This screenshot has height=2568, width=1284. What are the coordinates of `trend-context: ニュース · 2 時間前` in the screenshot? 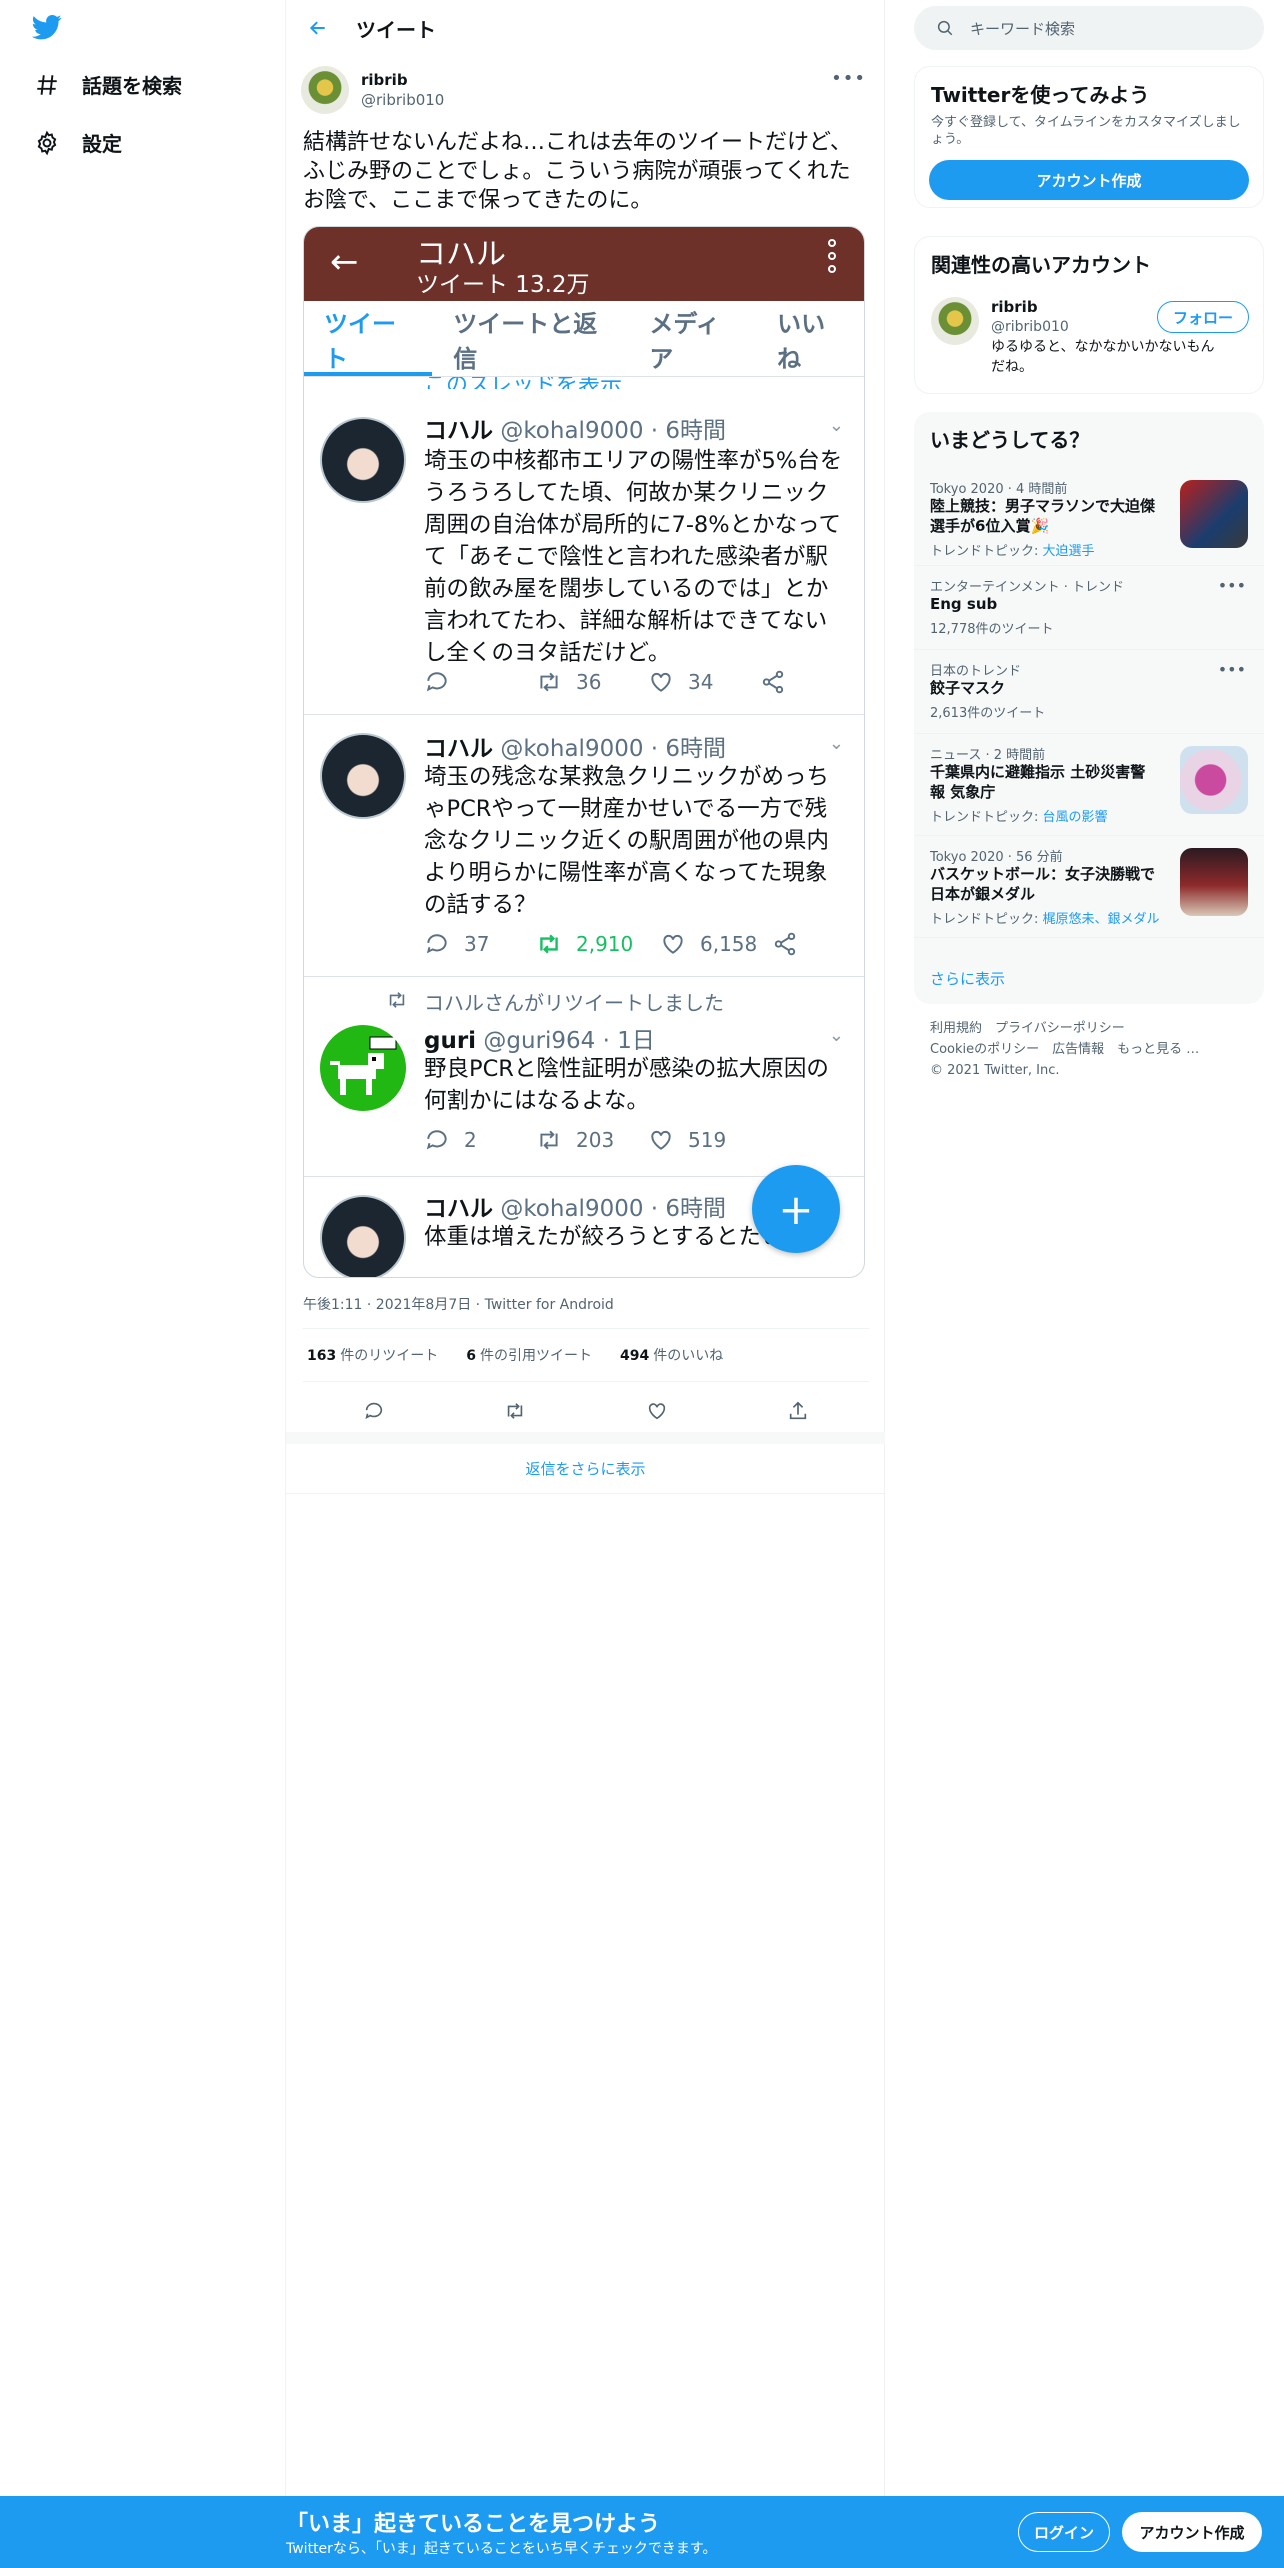 It's located at (988, 755).